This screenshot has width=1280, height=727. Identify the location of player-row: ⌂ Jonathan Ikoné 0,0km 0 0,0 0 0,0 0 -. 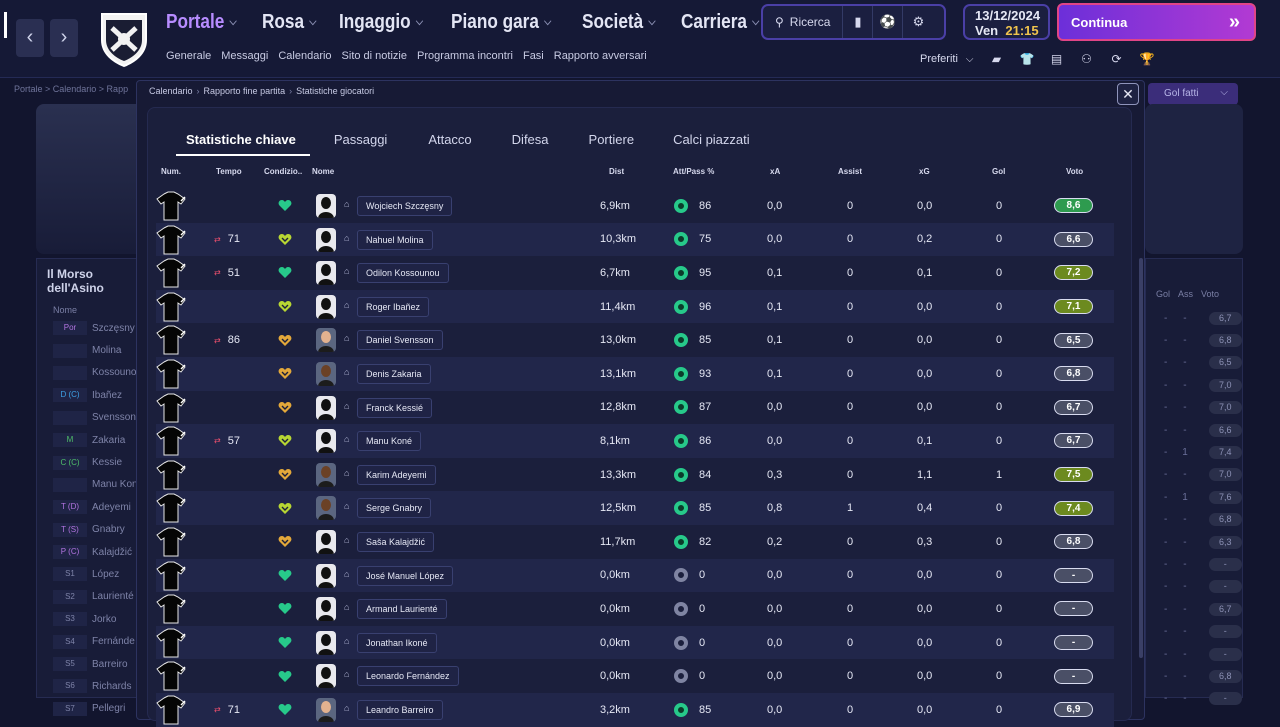
(635, 642).